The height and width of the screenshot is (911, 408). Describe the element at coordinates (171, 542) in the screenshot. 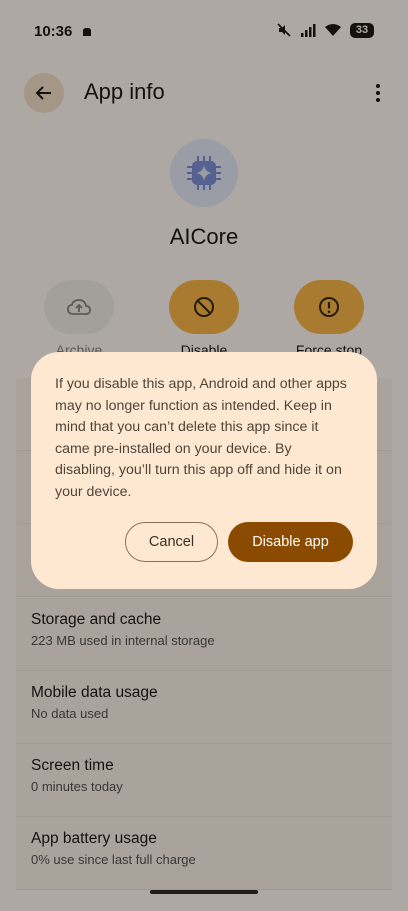

I see `cancel-button: Cancel` at that location.